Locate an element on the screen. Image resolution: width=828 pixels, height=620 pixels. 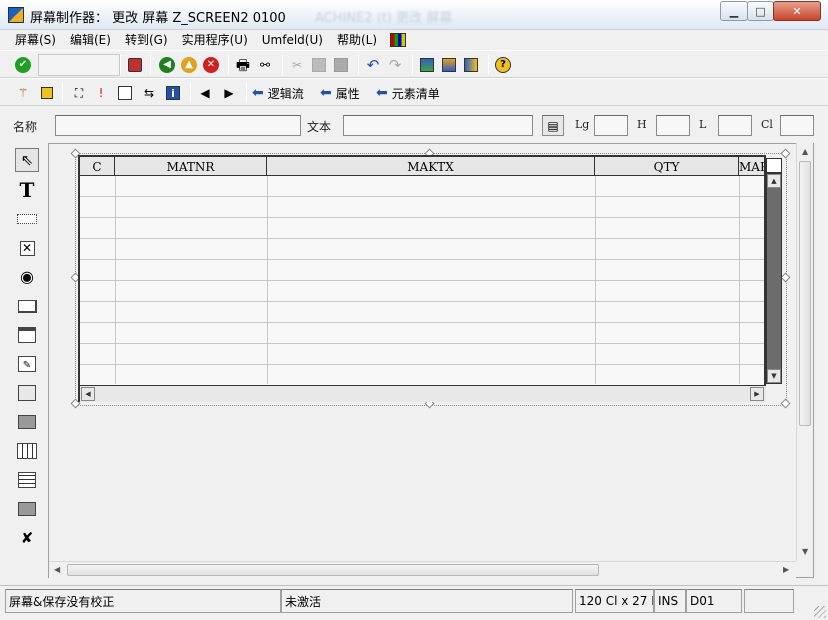
table-scroll-right-icon: ▶ is located at coordinates (757, 394).